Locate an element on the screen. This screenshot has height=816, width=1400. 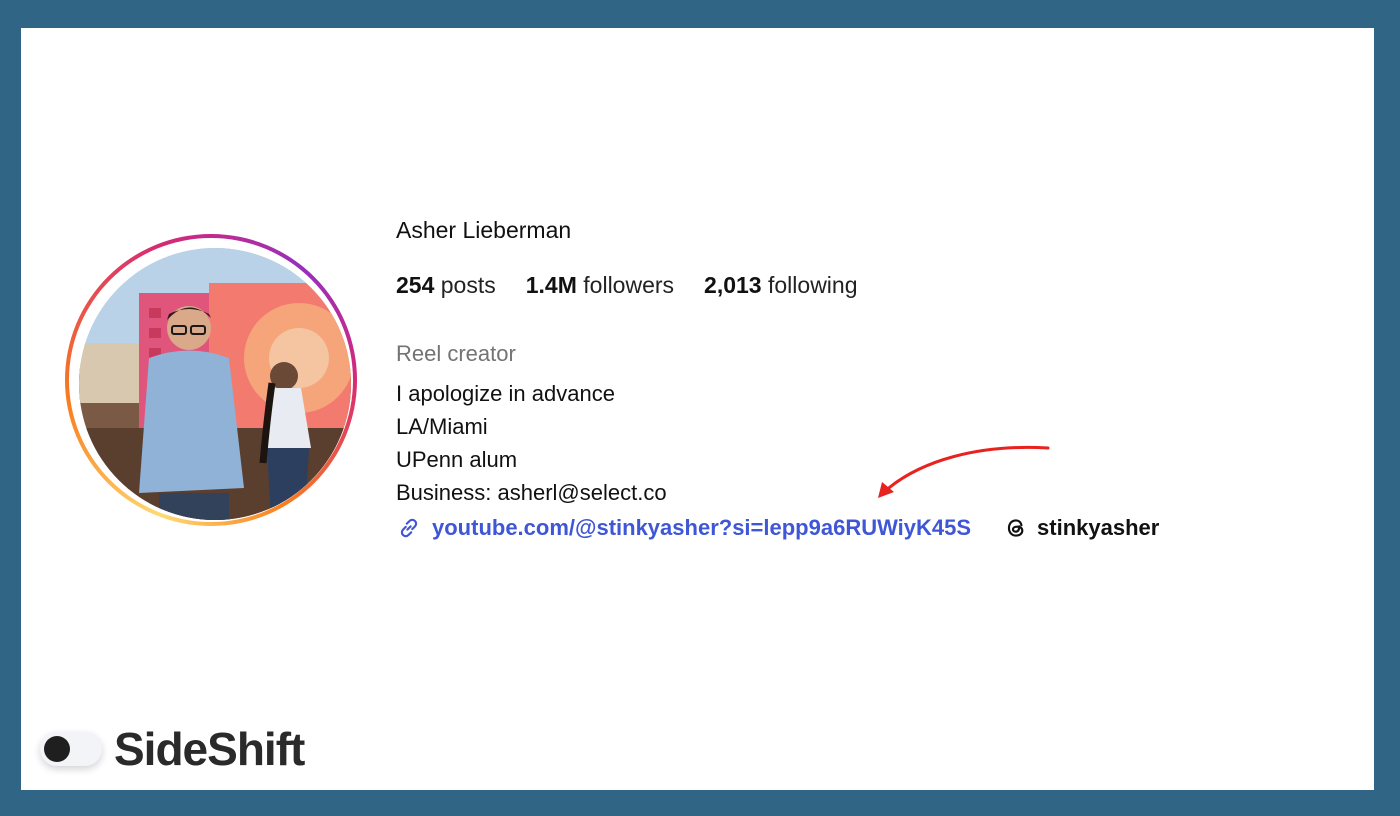
posts-stat: 254 posts is located at coordinates (446, 285).